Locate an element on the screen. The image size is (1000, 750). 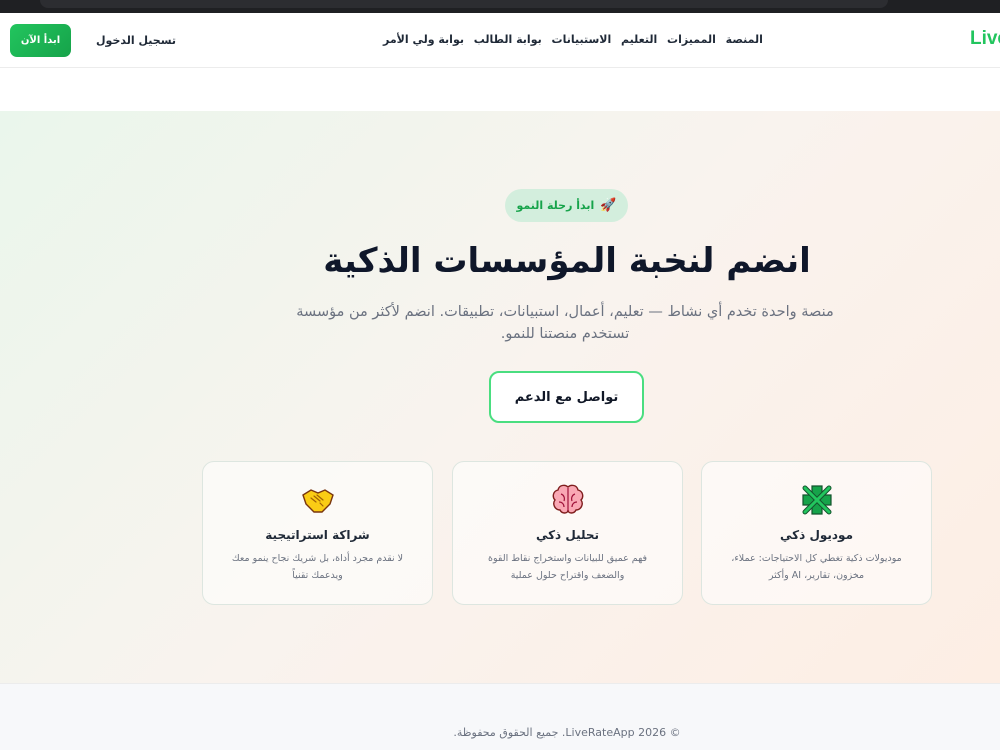
card-title: موديول ذكي is located at coordinates (816, 535).